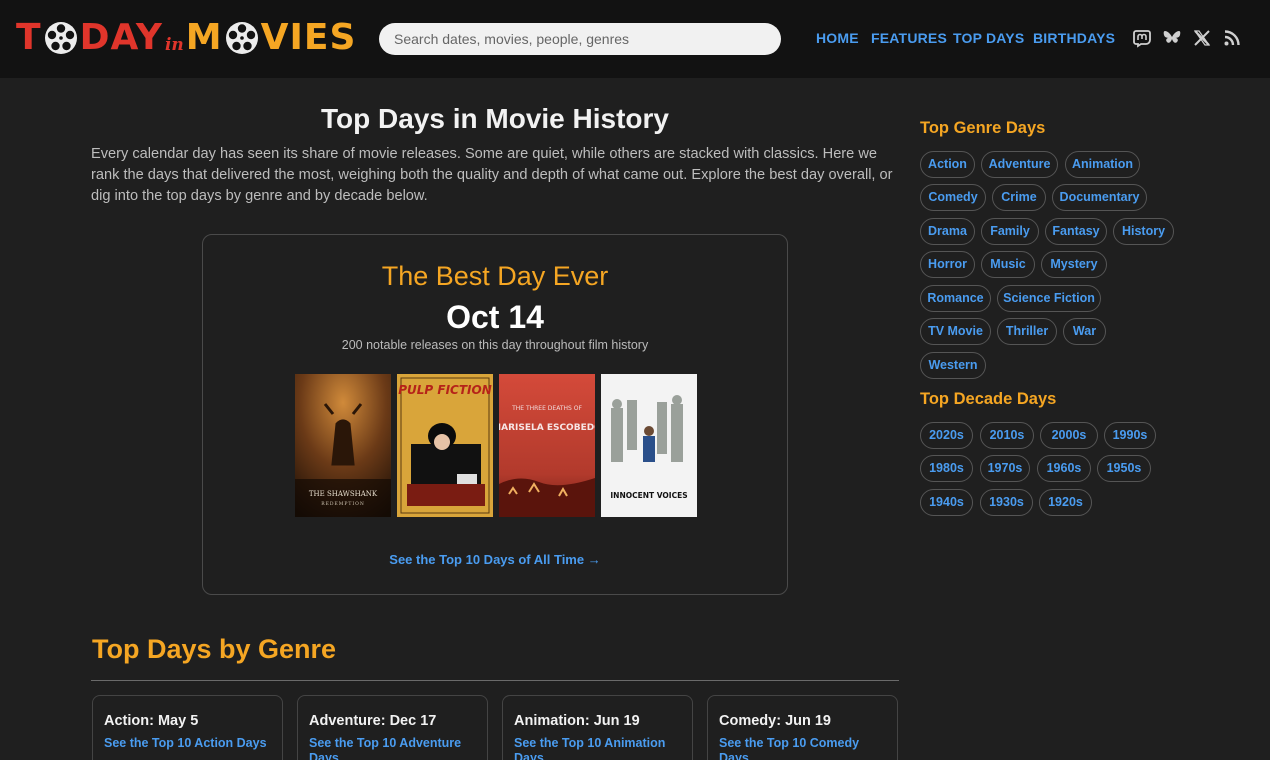  I want to click on logo-word-vies: VIES, so click(308, 37).